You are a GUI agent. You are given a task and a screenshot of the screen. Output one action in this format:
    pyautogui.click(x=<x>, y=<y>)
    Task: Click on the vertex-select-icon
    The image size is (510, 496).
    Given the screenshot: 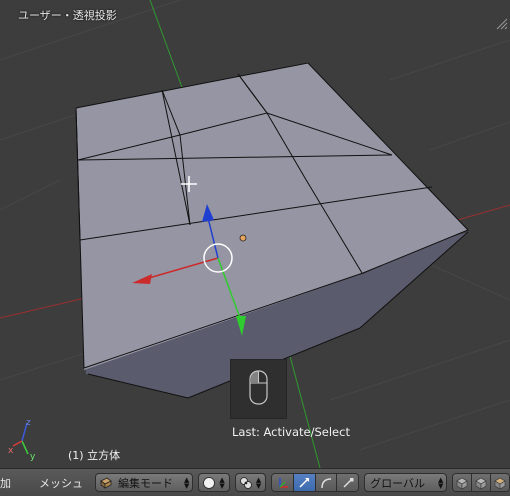 What is the action you would take?
    pyautogui.click(x=462, y=483)
    